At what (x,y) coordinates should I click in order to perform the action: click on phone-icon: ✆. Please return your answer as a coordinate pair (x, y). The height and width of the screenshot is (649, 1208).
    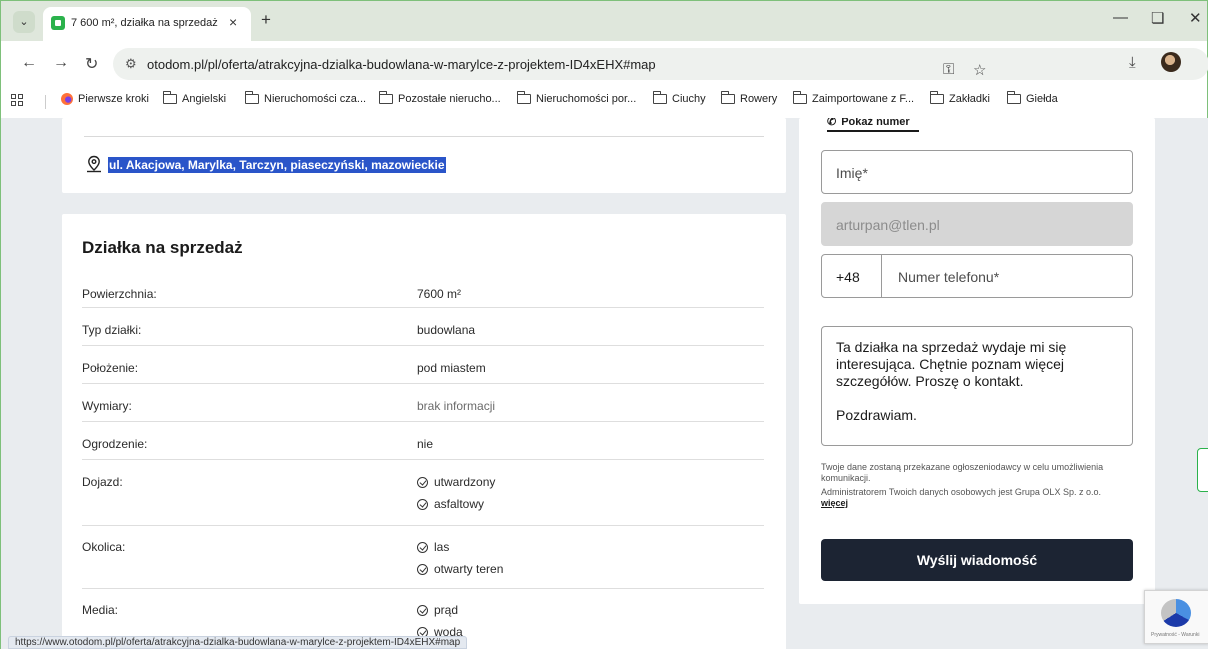
    Looking at the image, I should click on (832, 123).